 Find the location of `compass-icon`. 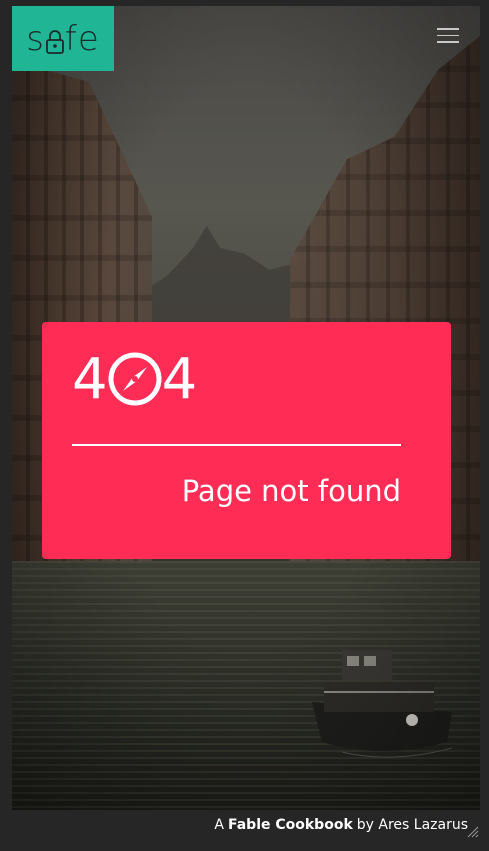

compass-icon is located at coordinates (135, 379).